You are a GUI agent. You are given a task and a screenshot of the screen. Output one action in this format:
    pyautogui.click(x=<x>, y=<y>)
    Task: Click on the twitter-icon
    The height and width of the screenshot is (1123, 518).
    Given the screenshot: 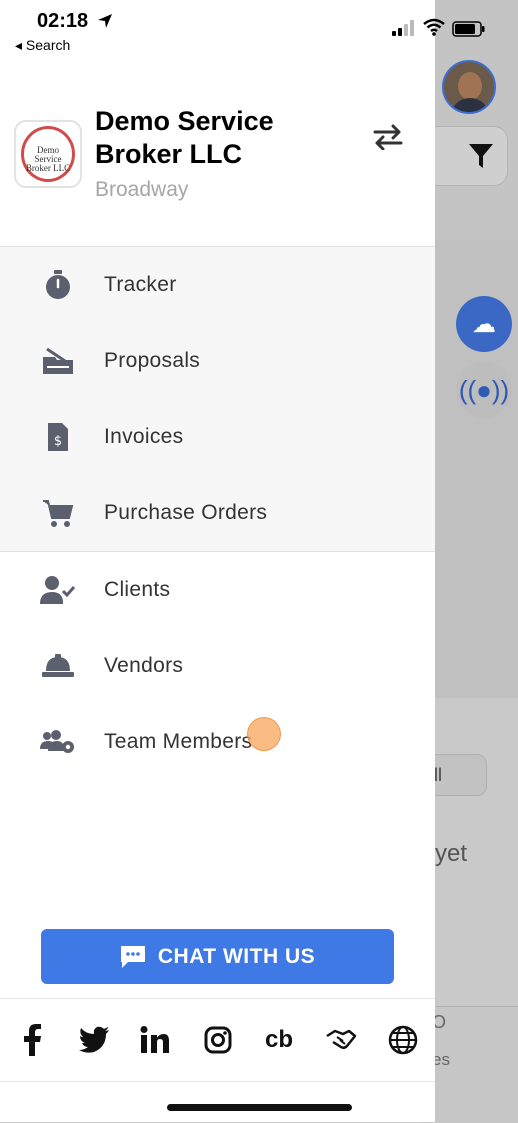 What is the action you would take?
    pyautogui.click(x=94, y=1040)
    